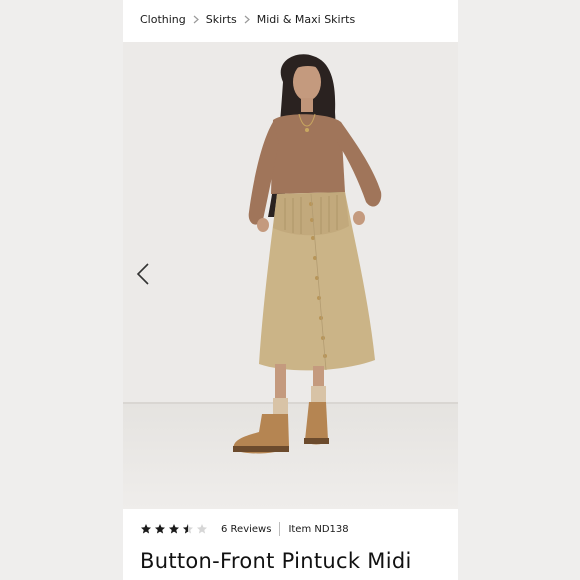 The image size is (580, 580). Describe the element at coordinates (318, 529) in the screenshot. I see `item-number: Item ND138` at that location.